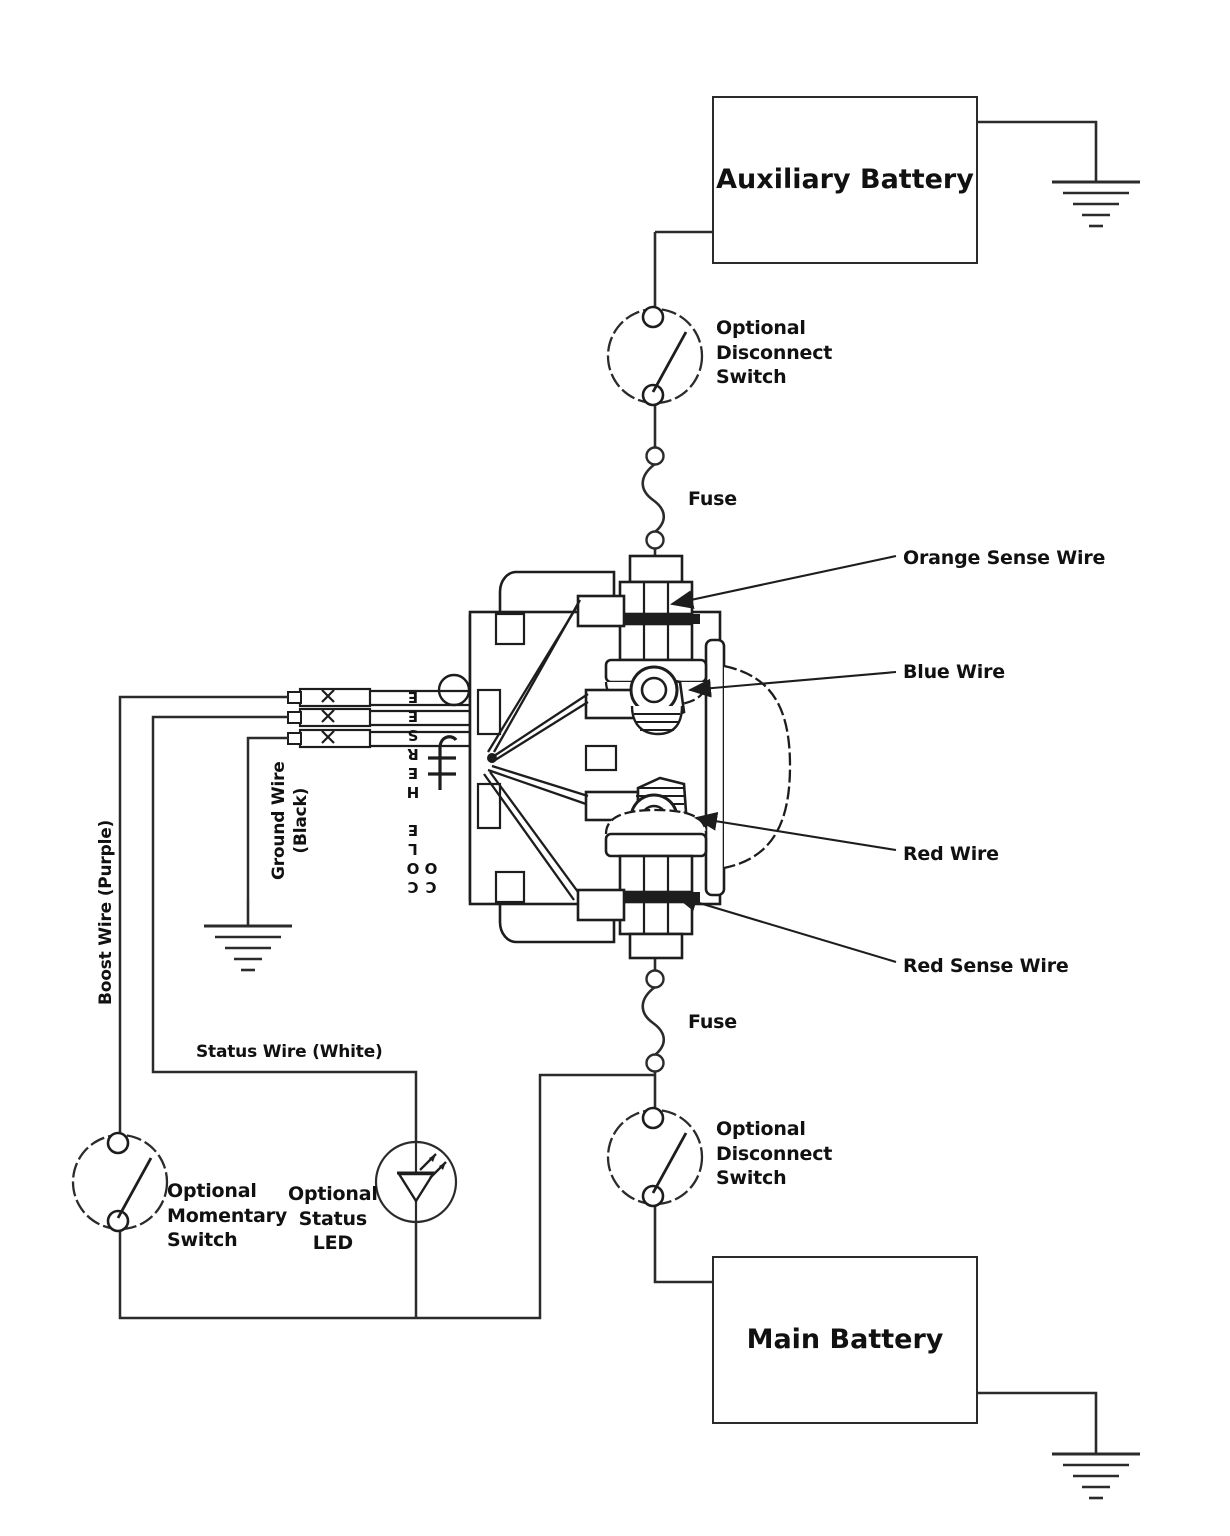 Image resolution: width=1230 pixels, height=1536 pixels. I want to click on label-boost-wire-purple: Boost Wire (Purple), so click(106, 912).